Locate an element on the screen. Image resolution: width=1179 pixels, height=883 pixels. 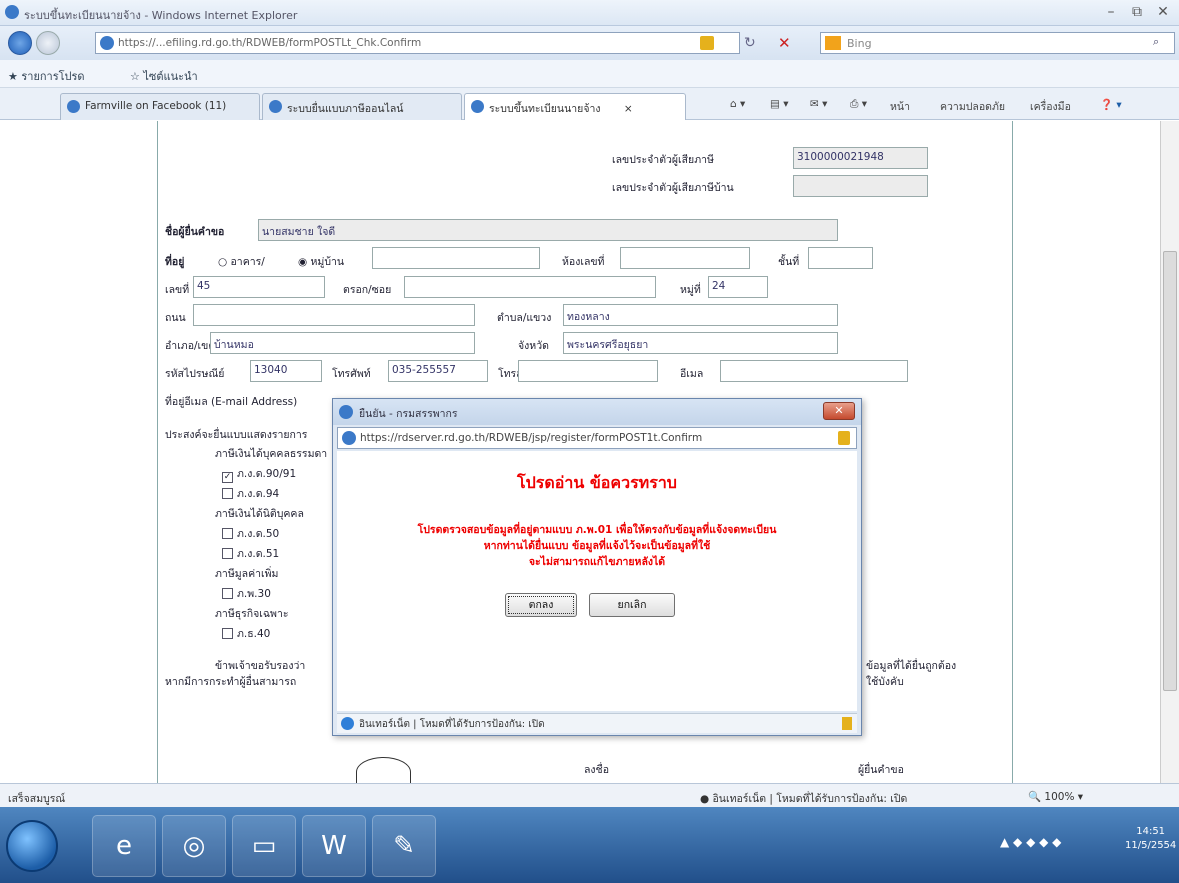
province-label: จังหวัด is located at coordinates (533, 346).